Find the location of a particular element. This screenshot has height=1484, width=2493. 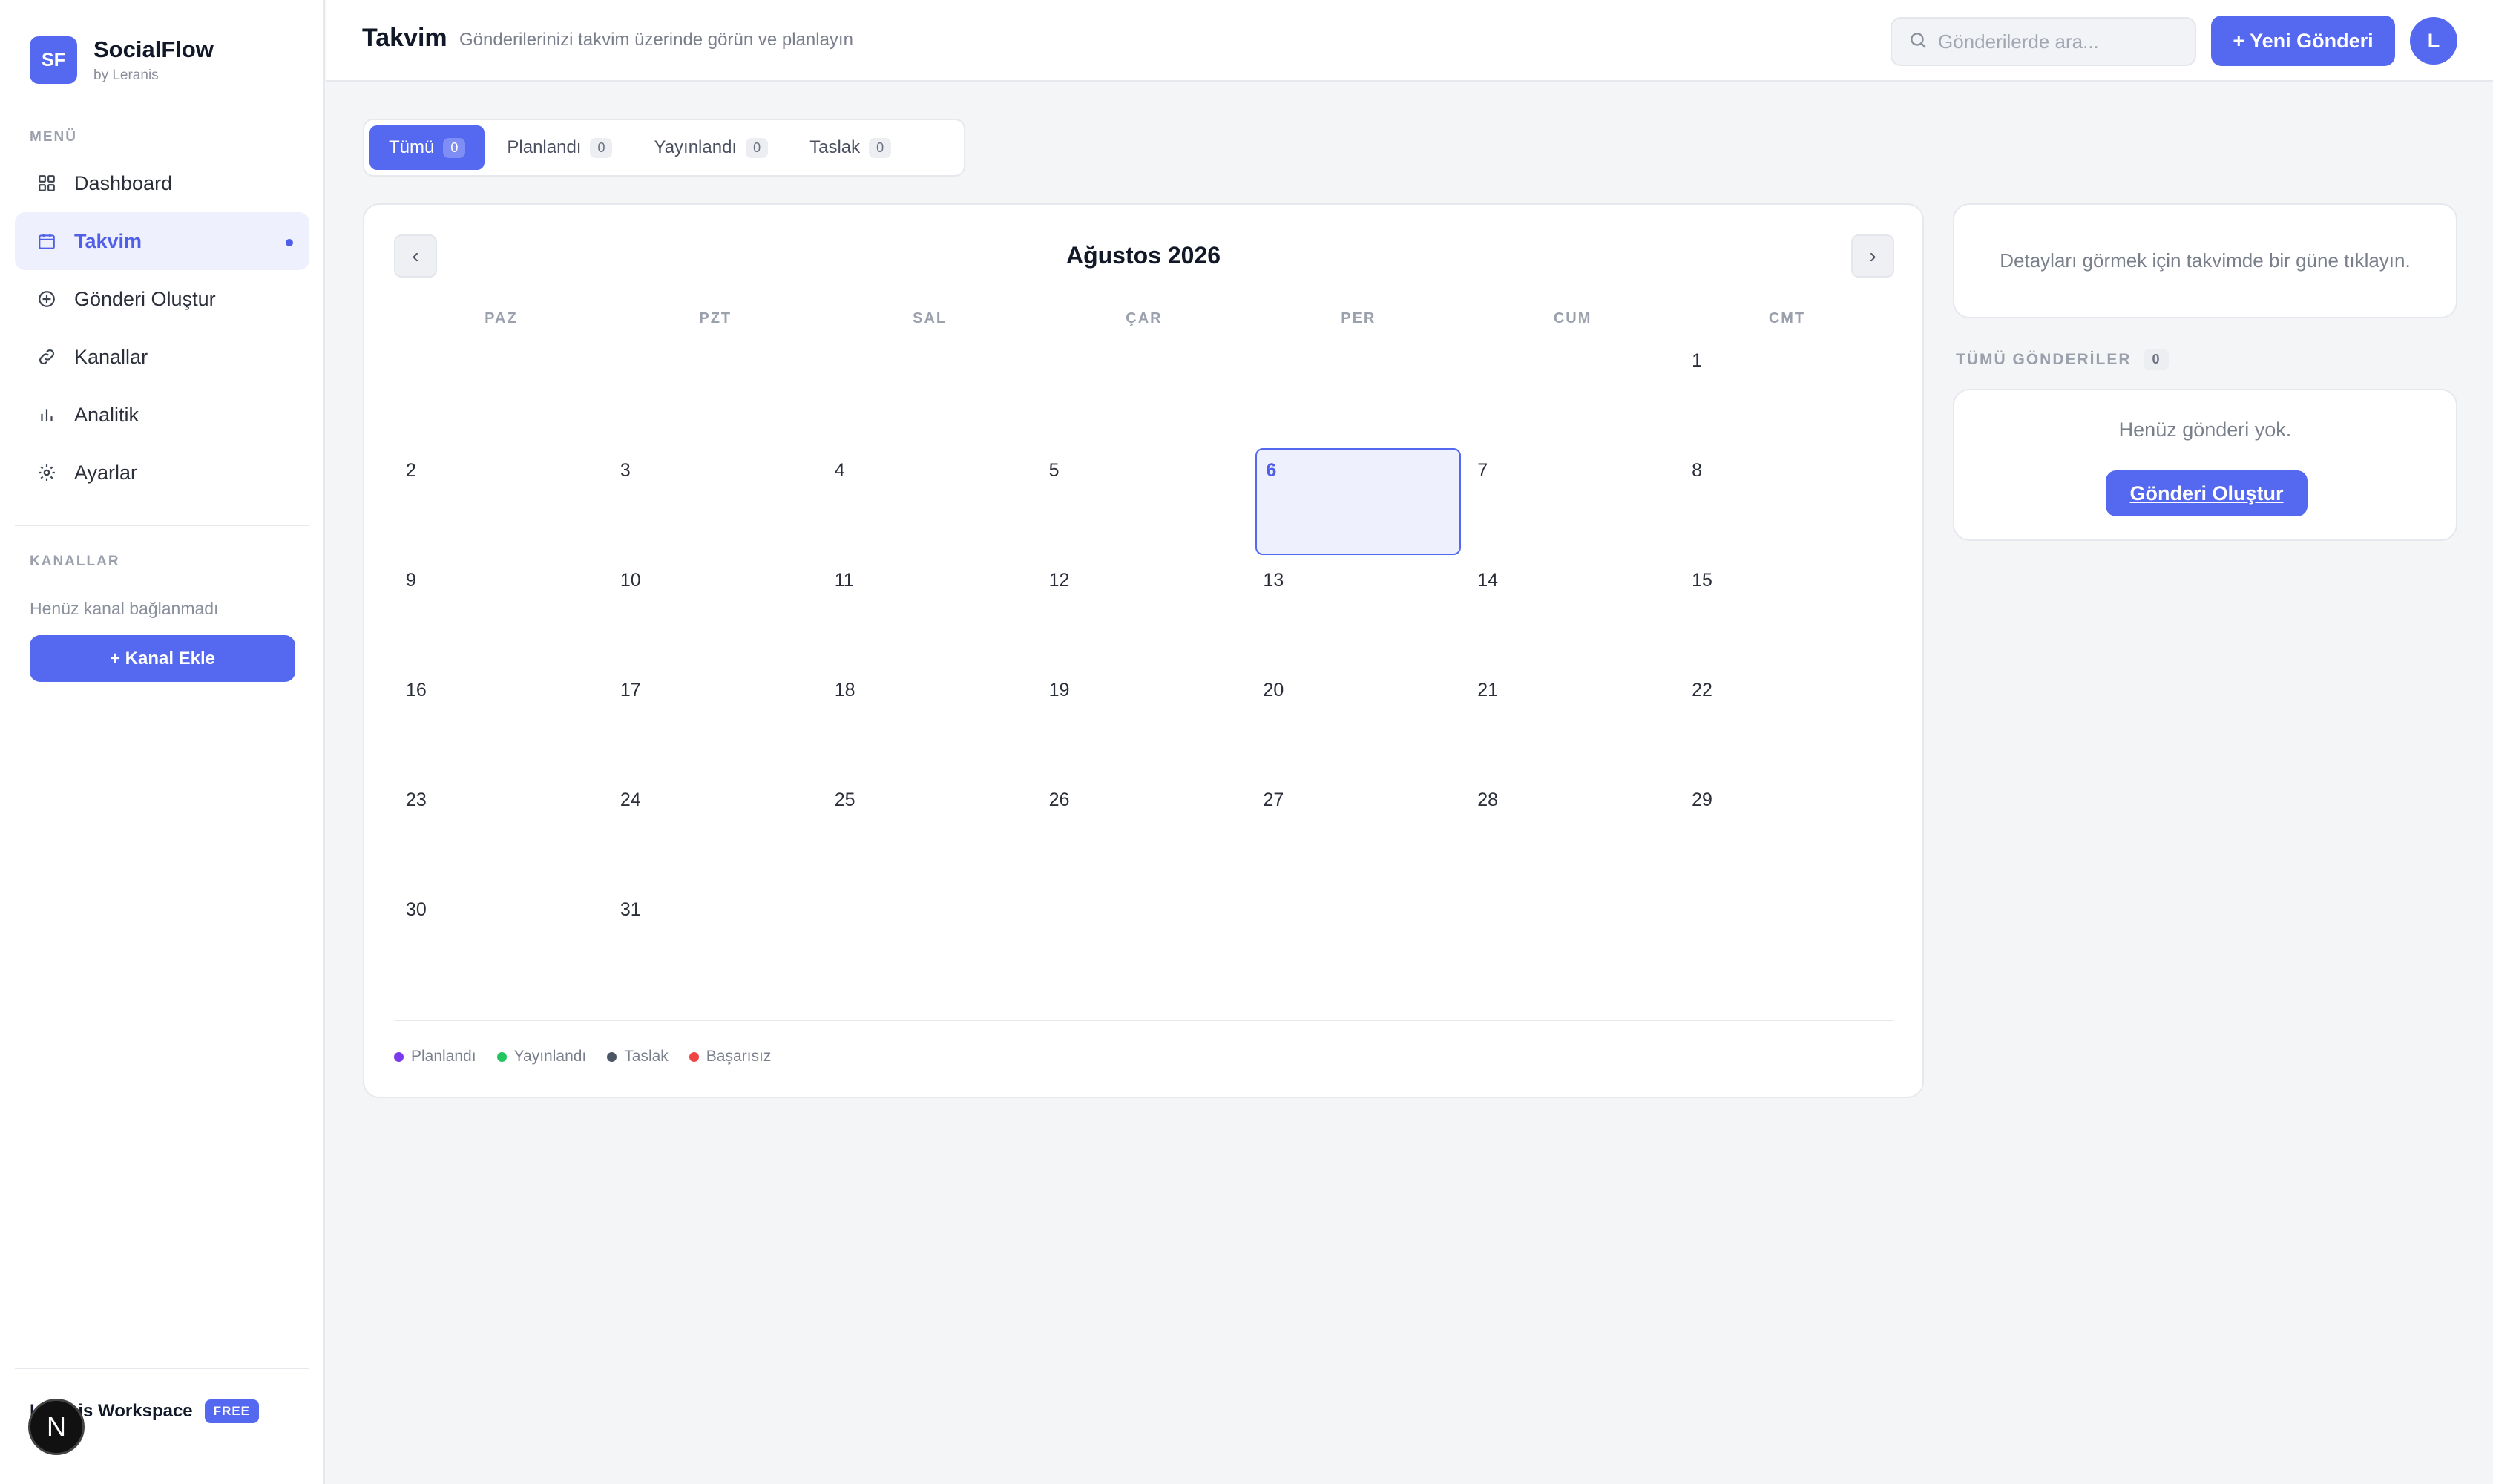

calendar-day: 7 is located at coordinates (1572, 501).